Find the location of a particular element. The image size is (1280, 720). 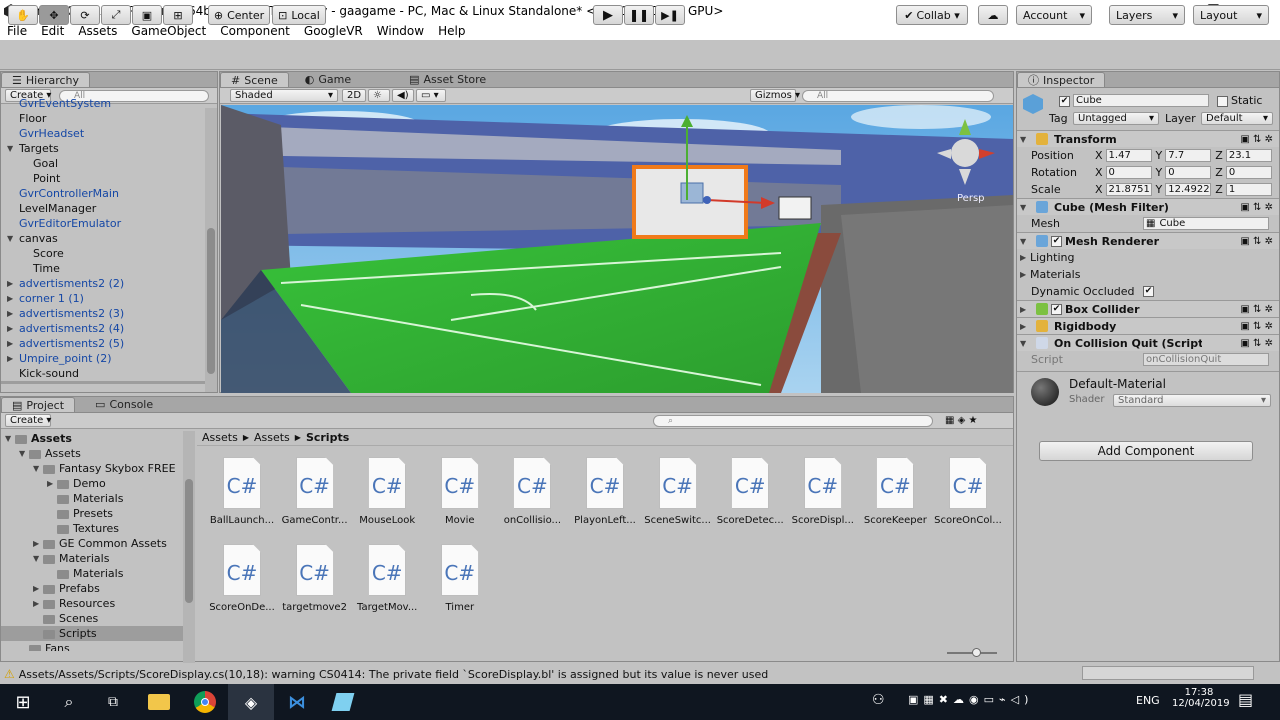

breadcrumb-scripts: Scripts is located at coordinates (327, 437).